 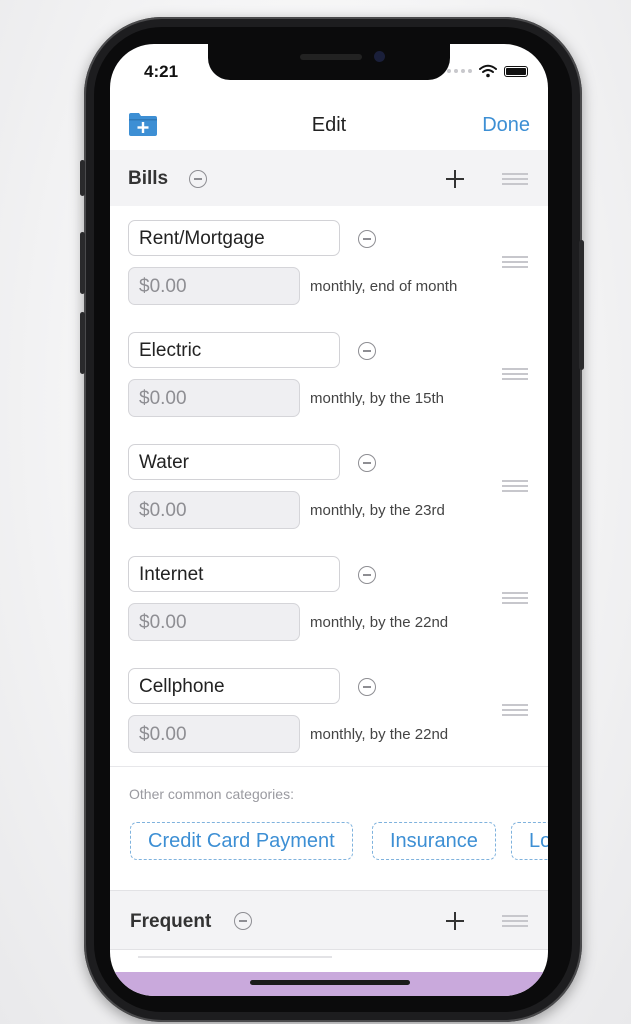 I want to click on bill-name-input: Internet, so click(x=234, y=574).